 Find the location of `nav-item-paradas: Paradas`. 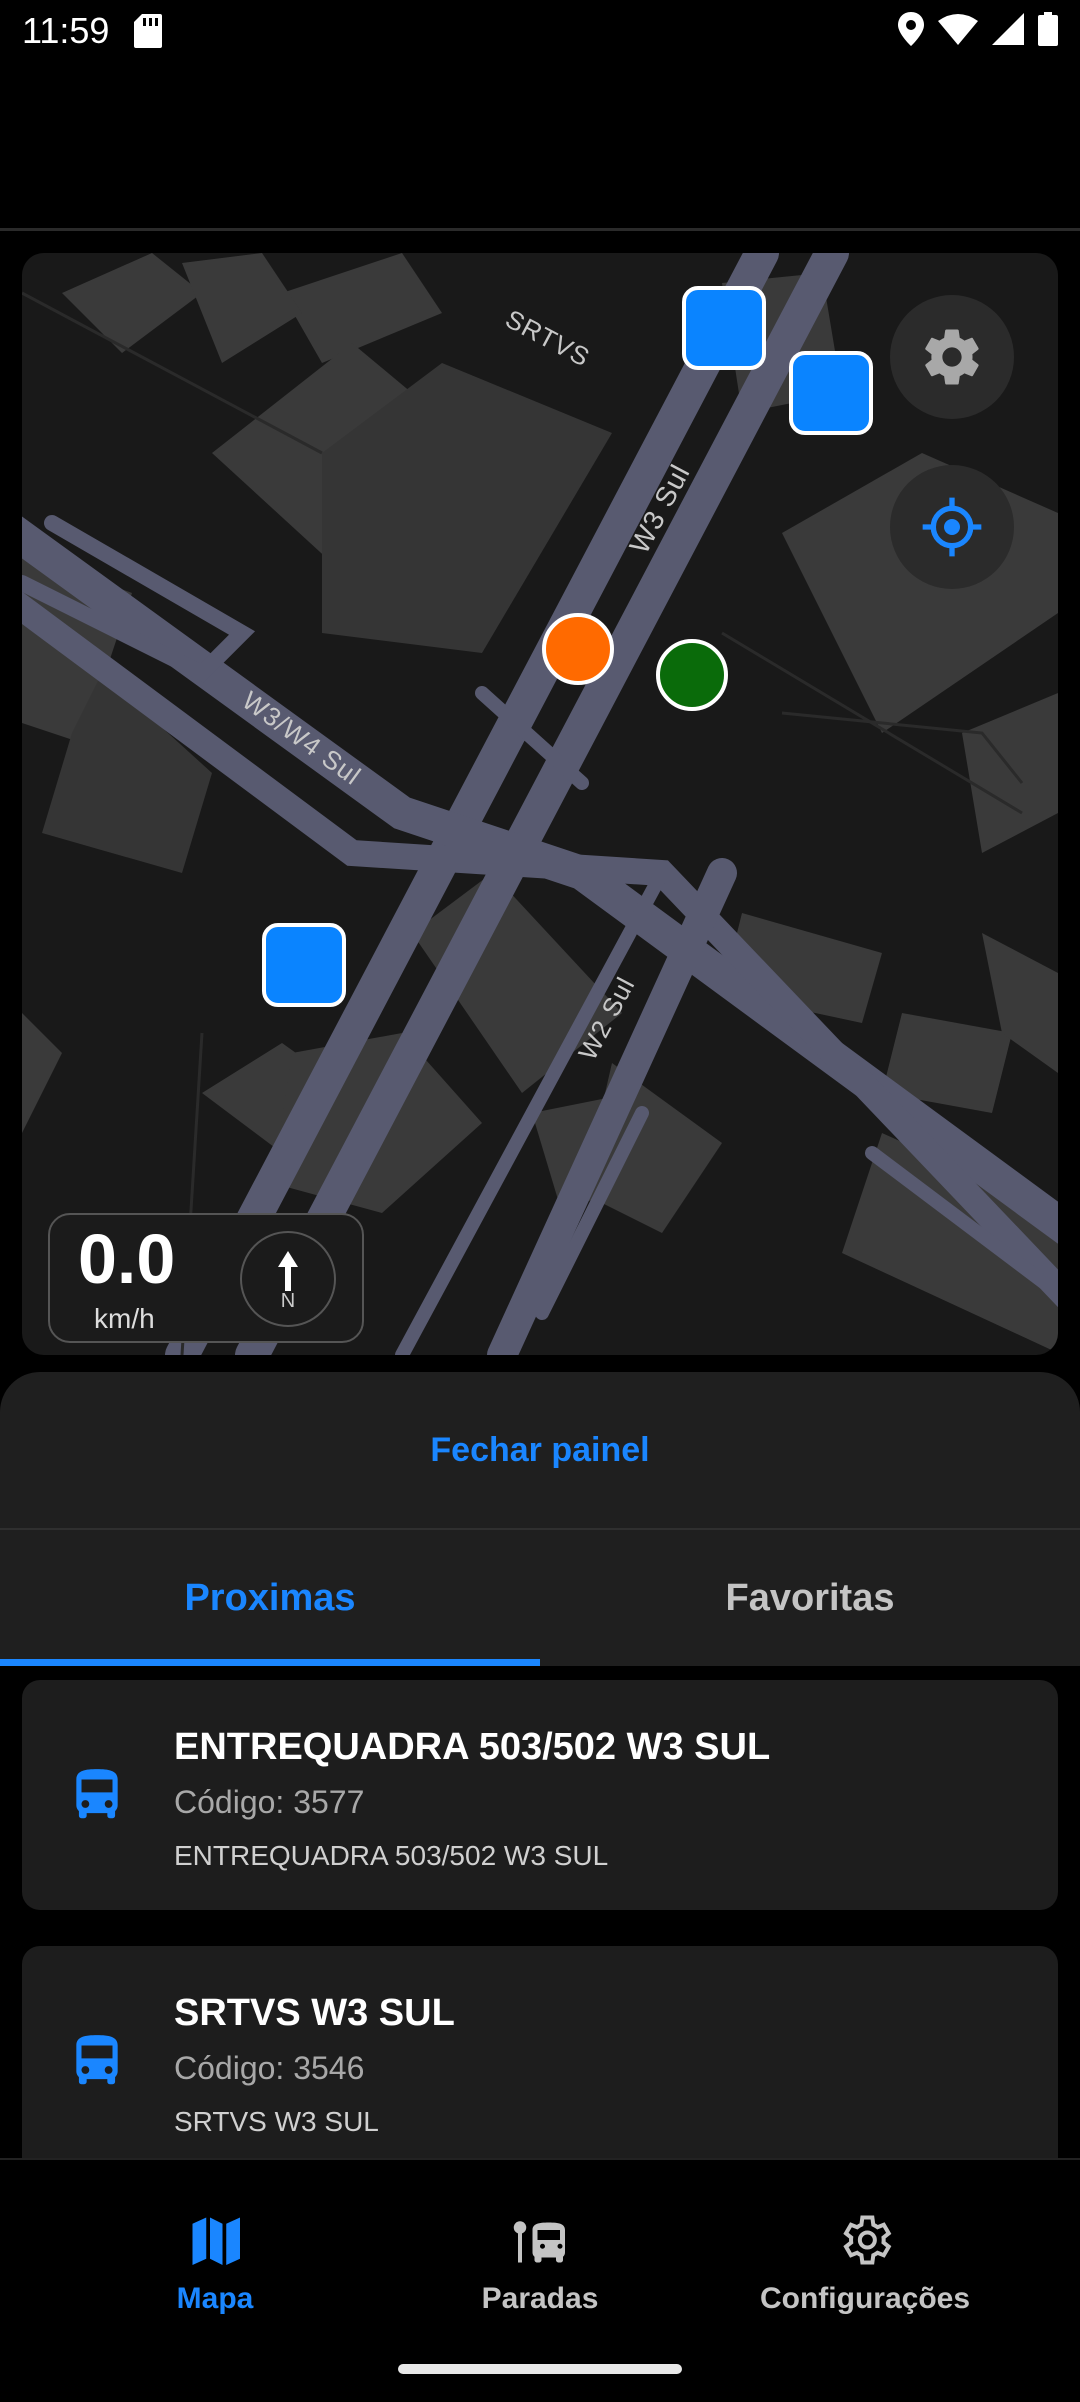

nav-item-paradas: Paradas is located at coordinates (540, 2275).